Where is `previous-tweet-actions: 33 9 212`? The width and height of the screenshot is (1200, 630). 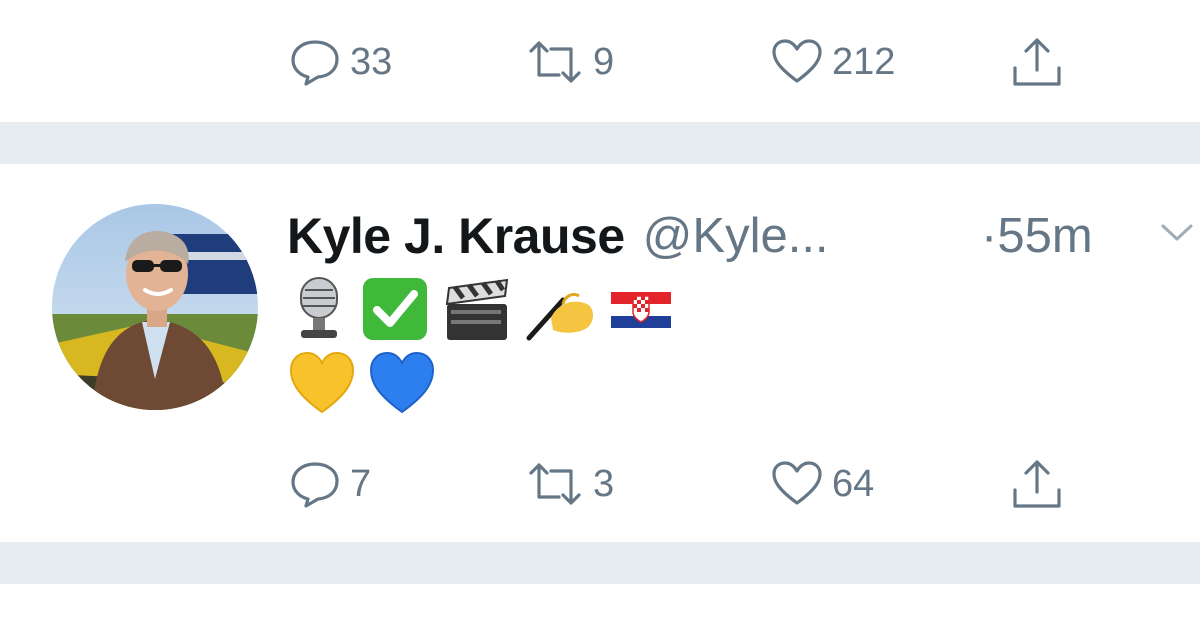
previous-tweet-actions: 33 9 212 is located at coordinates (600, 62).